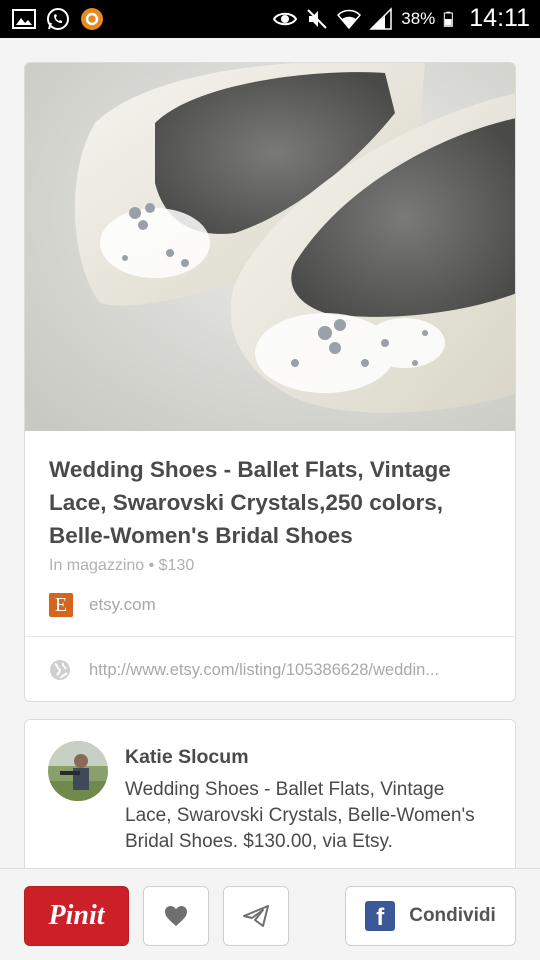  I want to click on pin-it-button: Pinit, so click(76, 916).